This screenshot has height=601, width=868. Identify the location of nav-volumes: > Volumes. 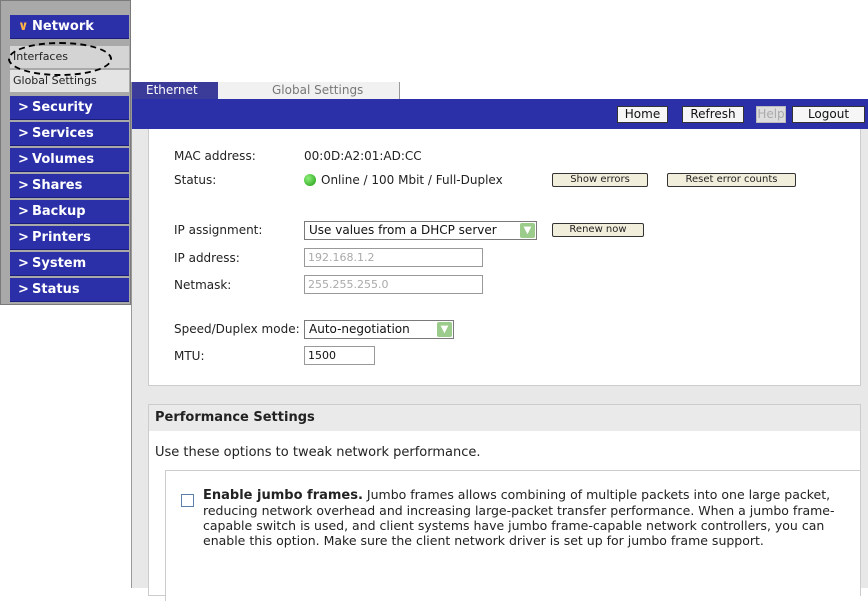
(69, 160).